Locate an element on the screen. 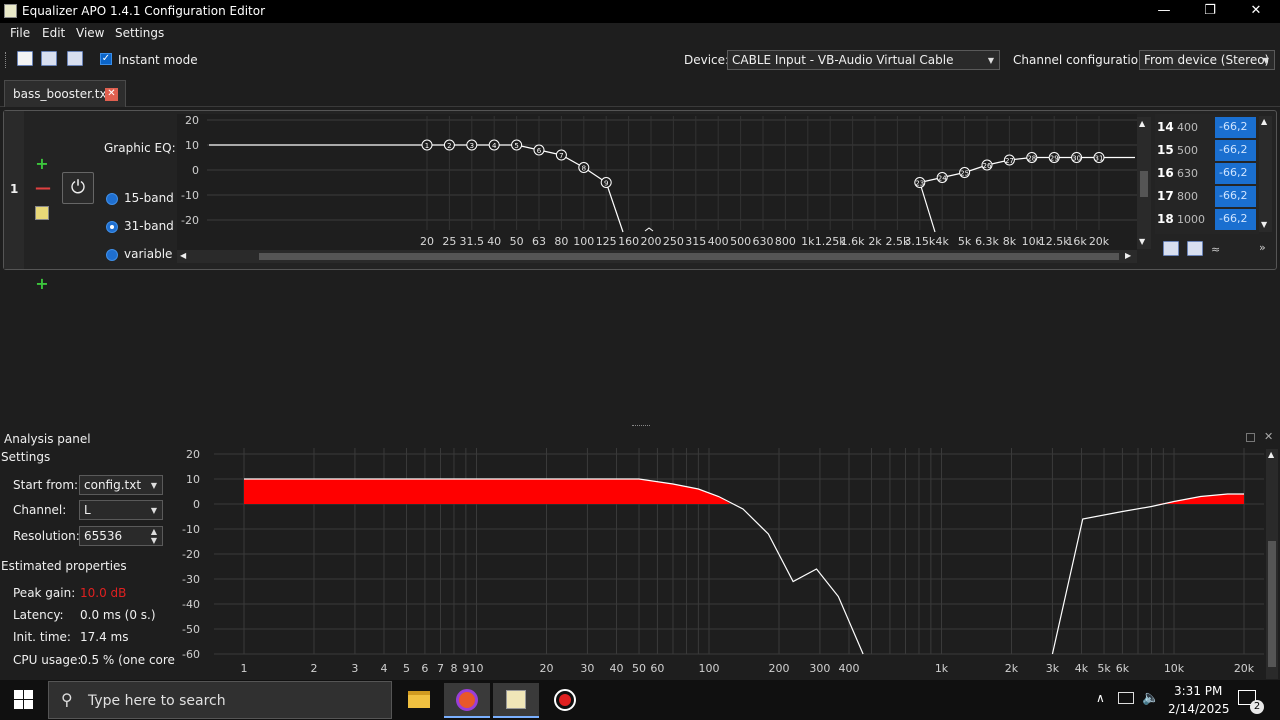 The width and height of the screenshot is (1280, 720). menu-edit: Edit is located at coordinates (53, 33).